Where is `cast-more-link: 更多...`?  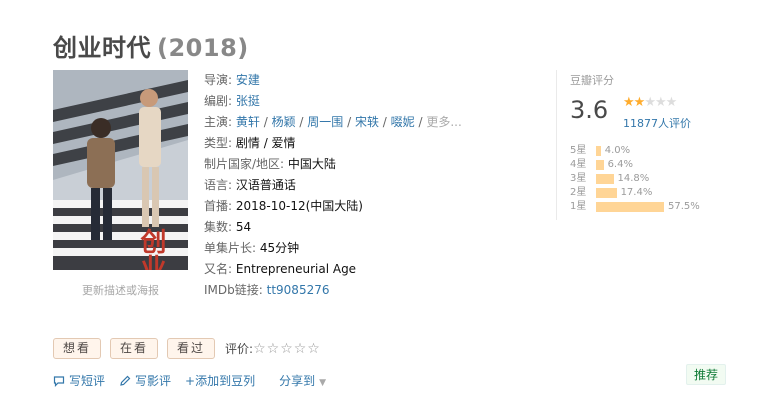
cast-more-link: 更多... is located at coordinates (443, 122).